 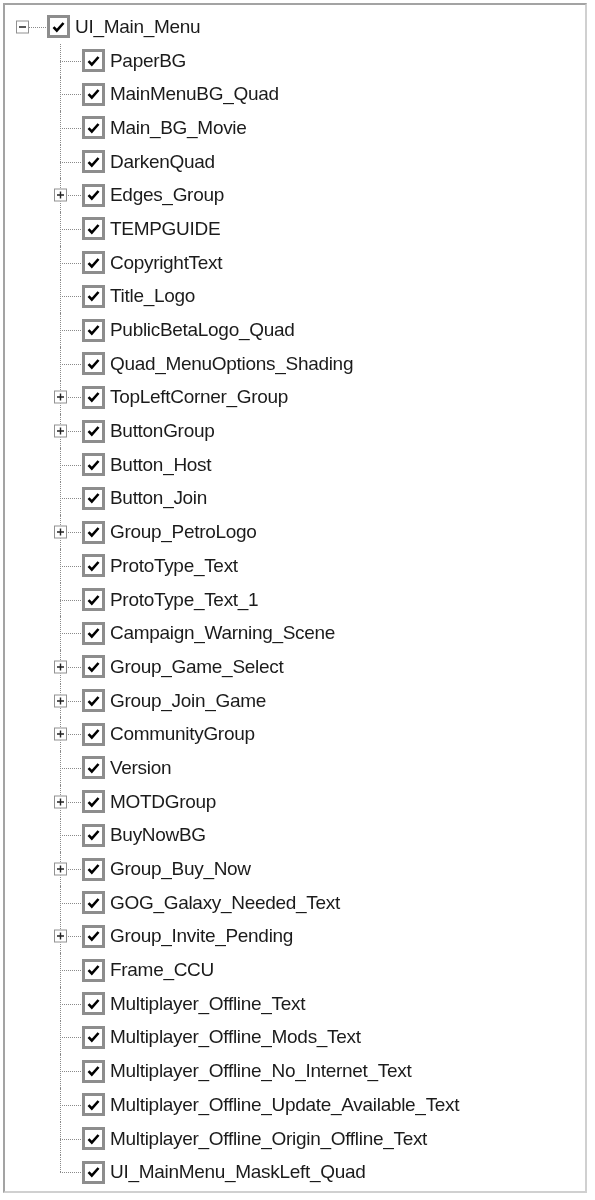 What do you see at coordinates (178, 127) in the screenshot?
I see `tree-item-label: Main_BG_Movie` at bounding box center [178, 127].